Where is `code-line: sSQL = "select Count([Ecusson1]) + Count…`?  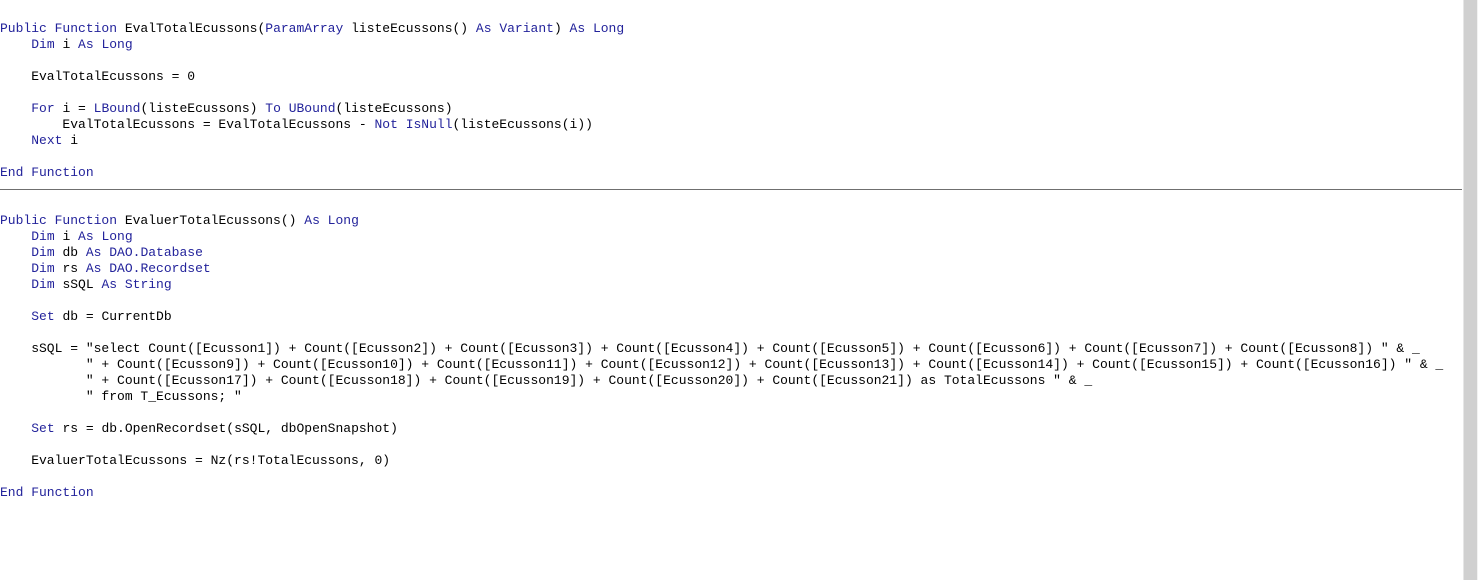 code-line: sSQL = "select Count([Ecusson1]) + Count… is located at coordinates (731, 349).